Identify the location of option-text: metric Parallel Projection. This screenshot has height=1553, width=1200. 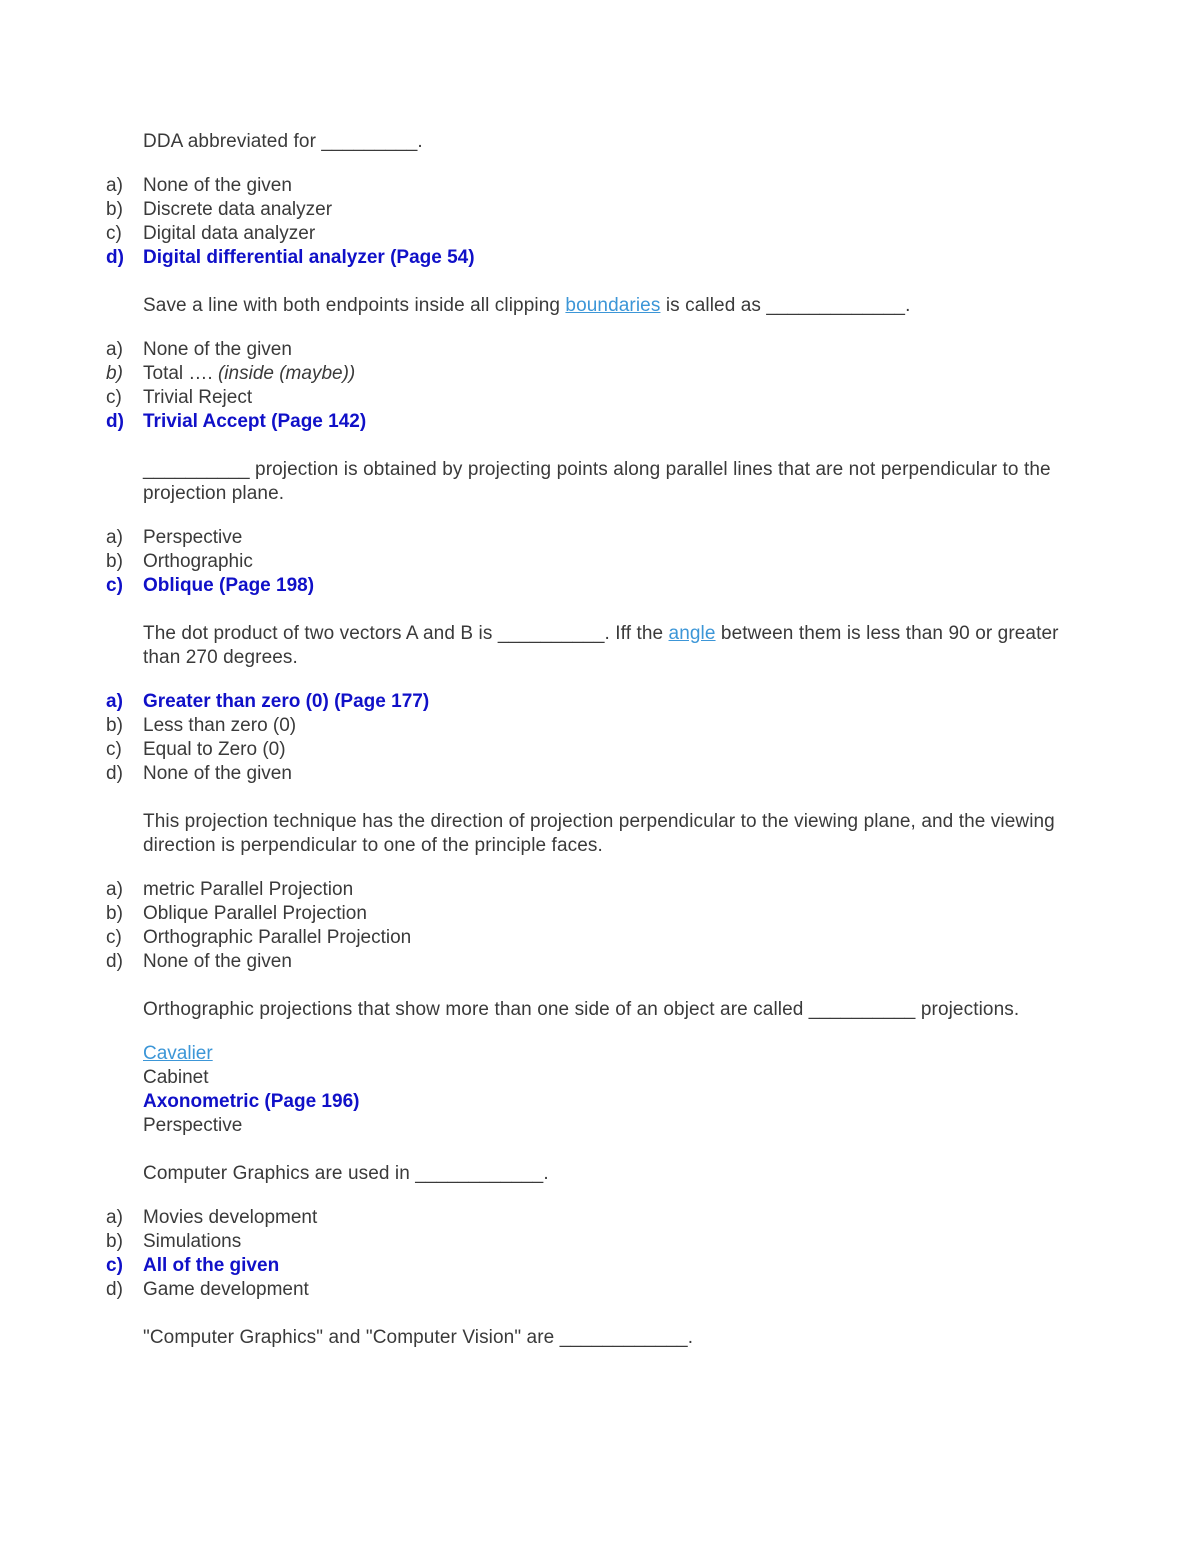
(248, 889).